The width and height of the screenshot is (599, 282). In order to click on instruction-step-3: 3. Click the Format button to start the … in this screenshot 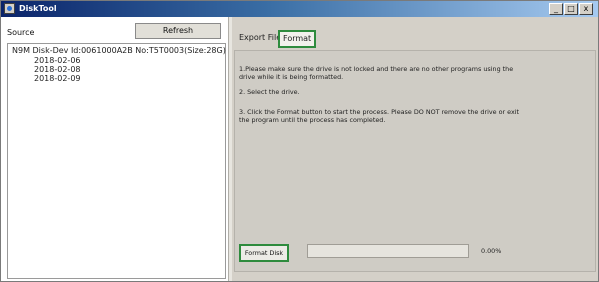, I will do `click(379, 116)`.